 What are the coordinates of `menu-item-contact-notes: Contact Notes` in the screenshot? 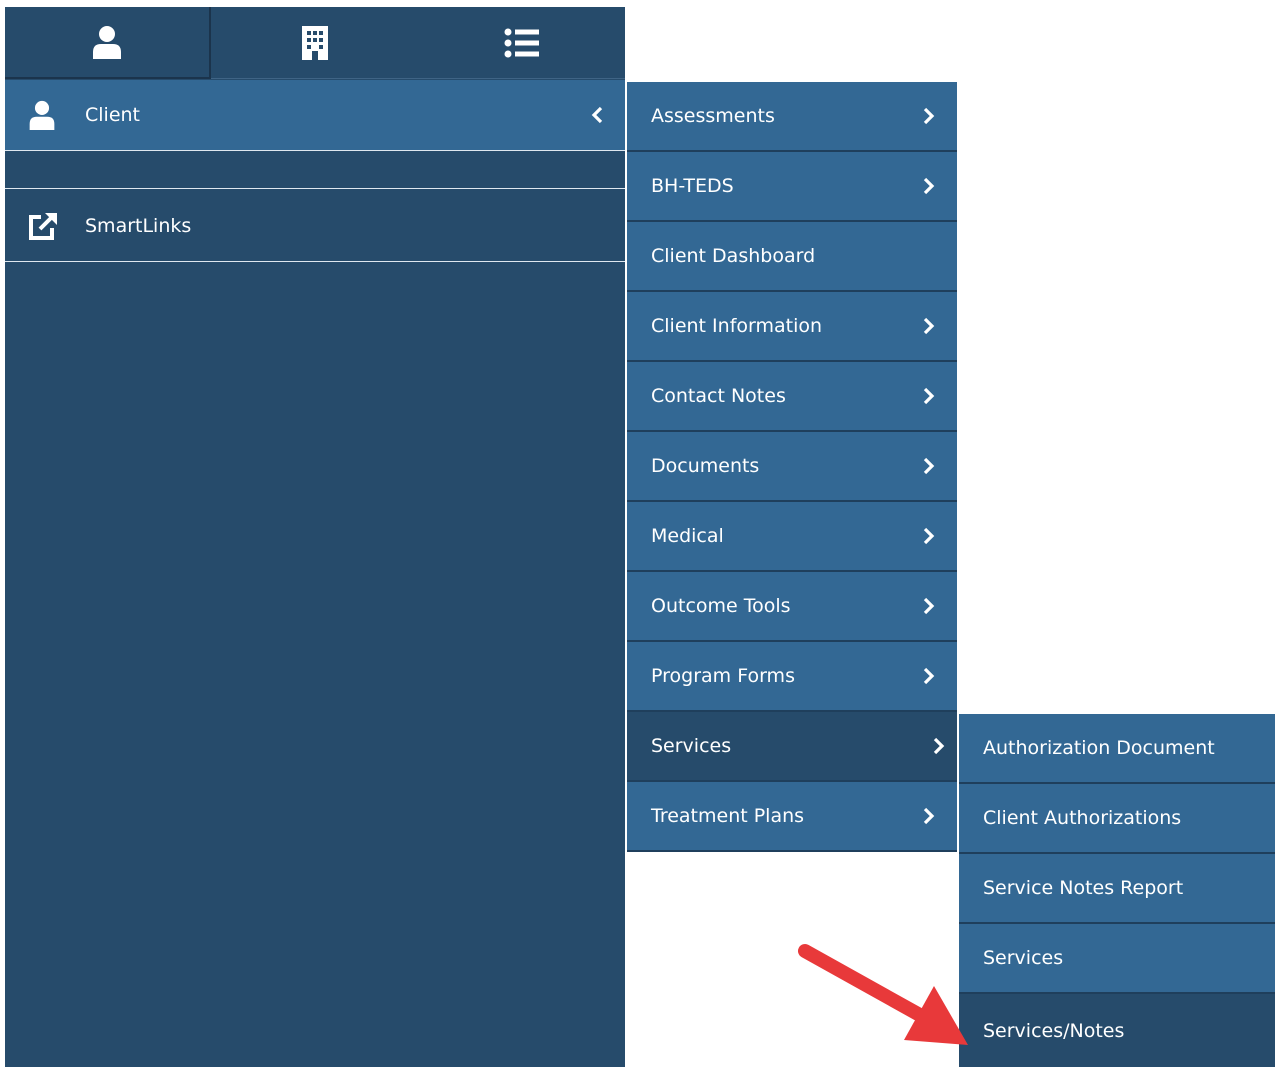 It's located at (792, 397).